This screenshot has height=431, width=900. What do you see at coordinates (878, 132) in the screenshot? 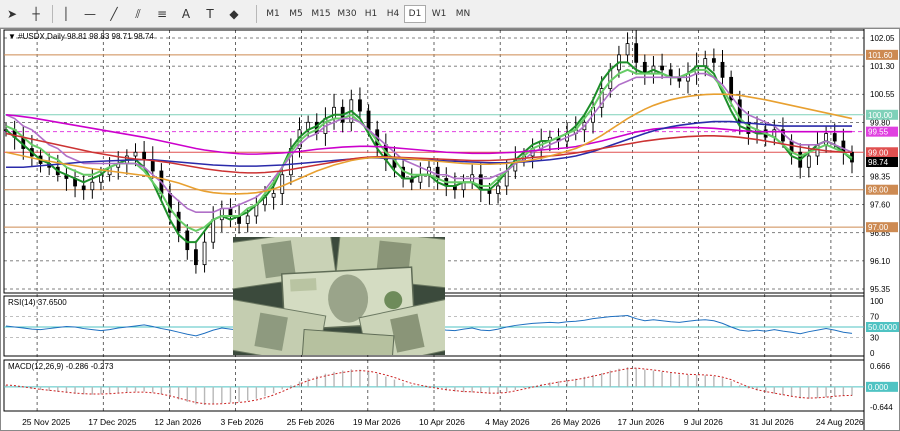
I see `price-label-text: 99.55` at bounding box center [878, 132].